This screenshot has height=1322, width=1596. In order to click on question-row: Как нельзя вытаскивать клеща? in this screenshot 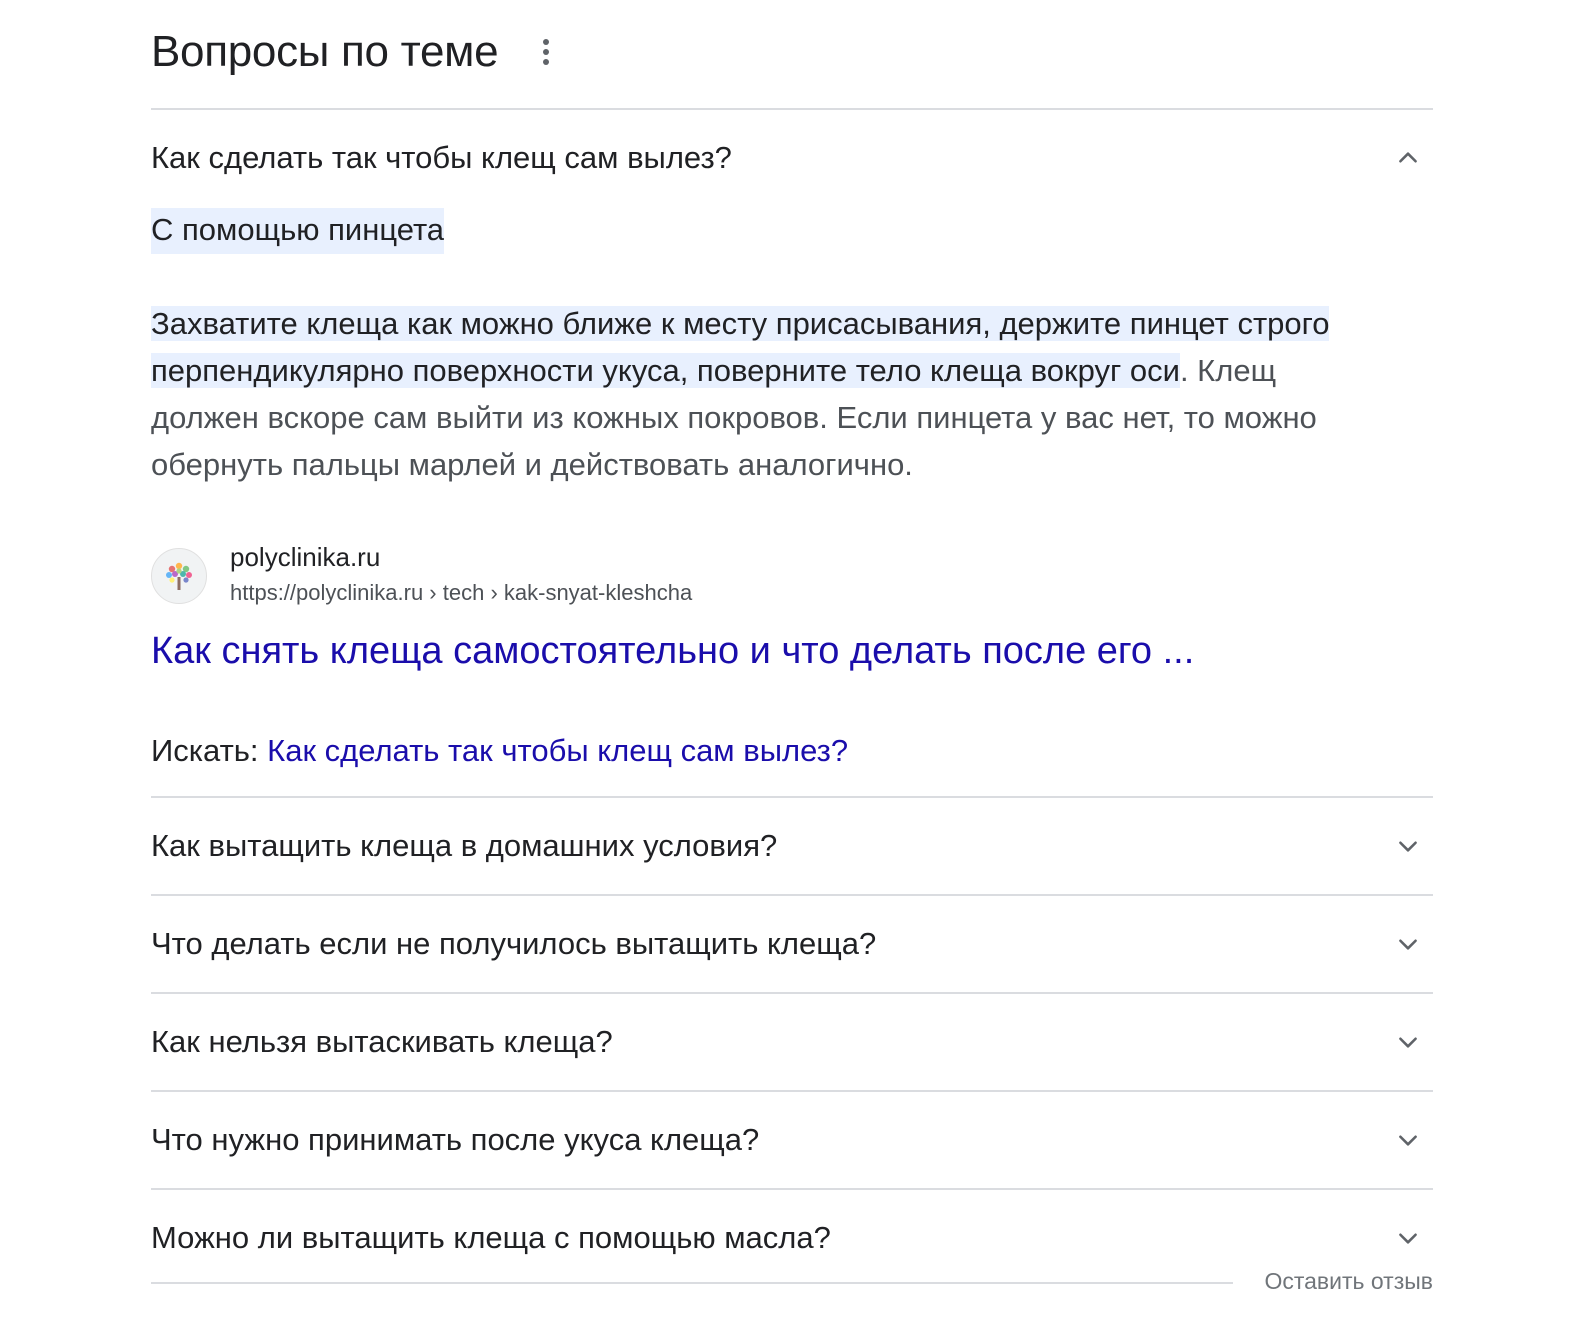, I will do `click(792, 1042)`.